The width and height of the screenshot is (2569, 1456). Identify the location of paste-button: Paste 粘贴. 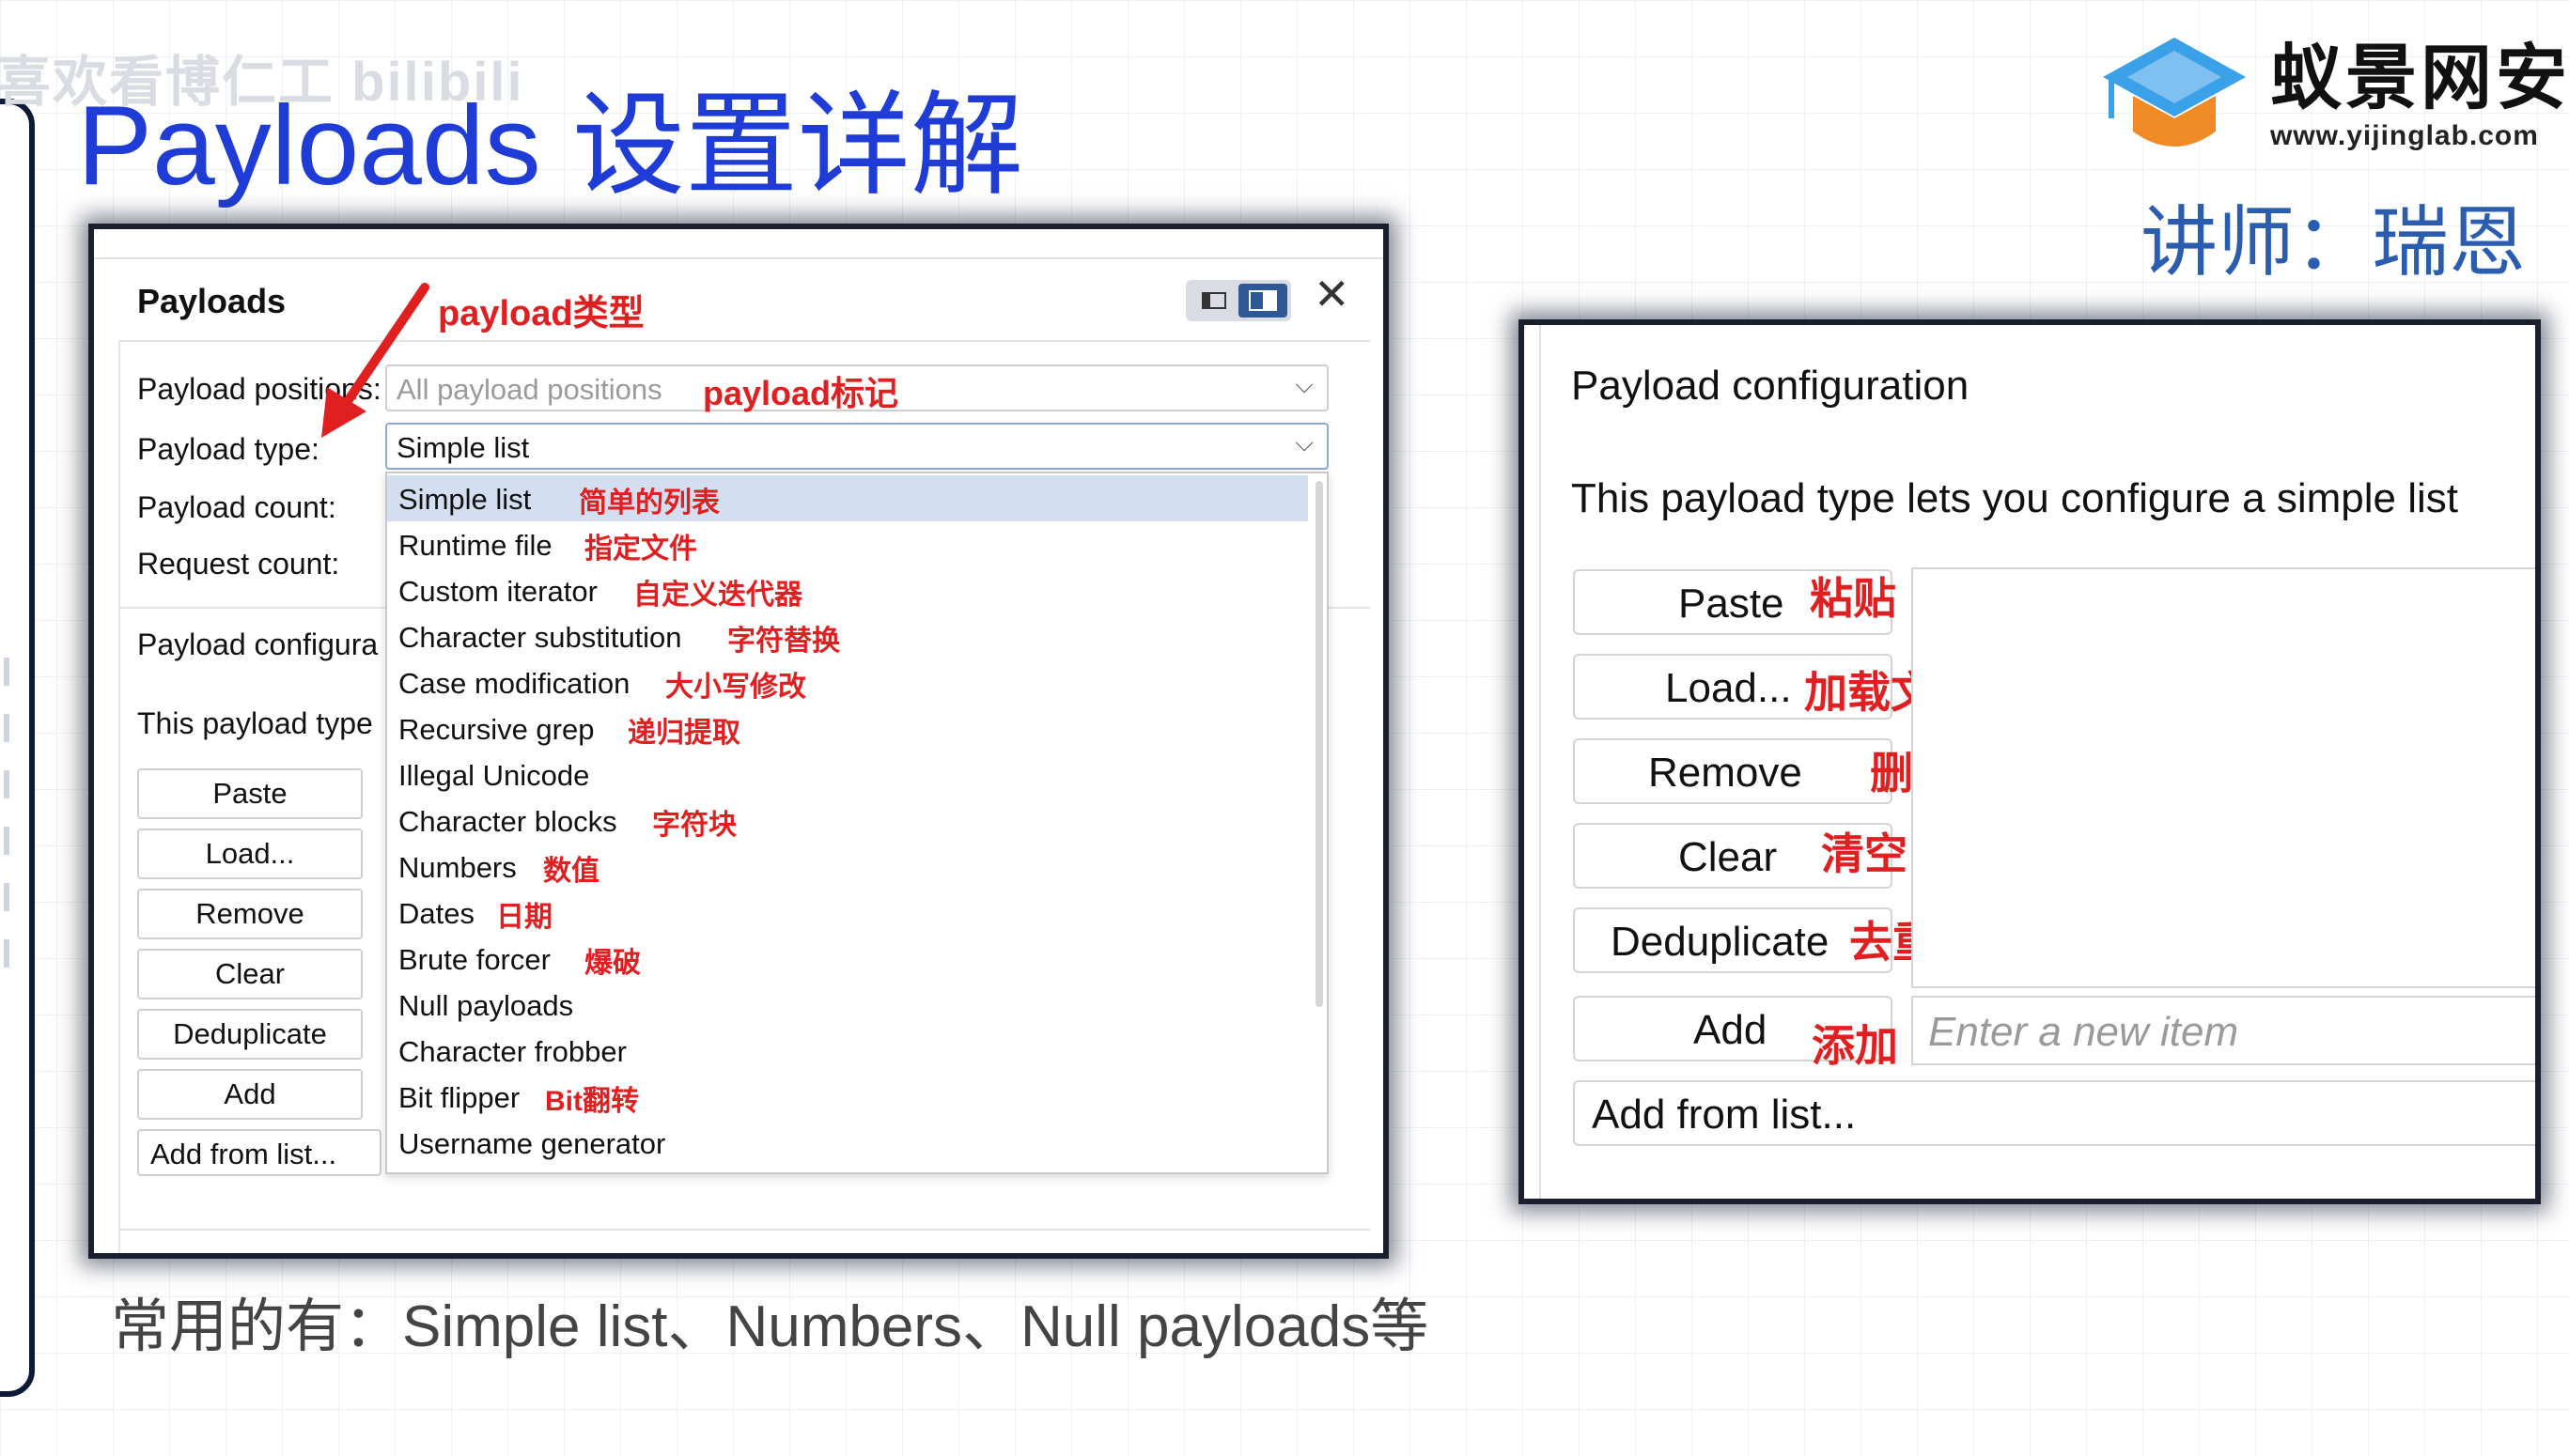
(1734, 602).